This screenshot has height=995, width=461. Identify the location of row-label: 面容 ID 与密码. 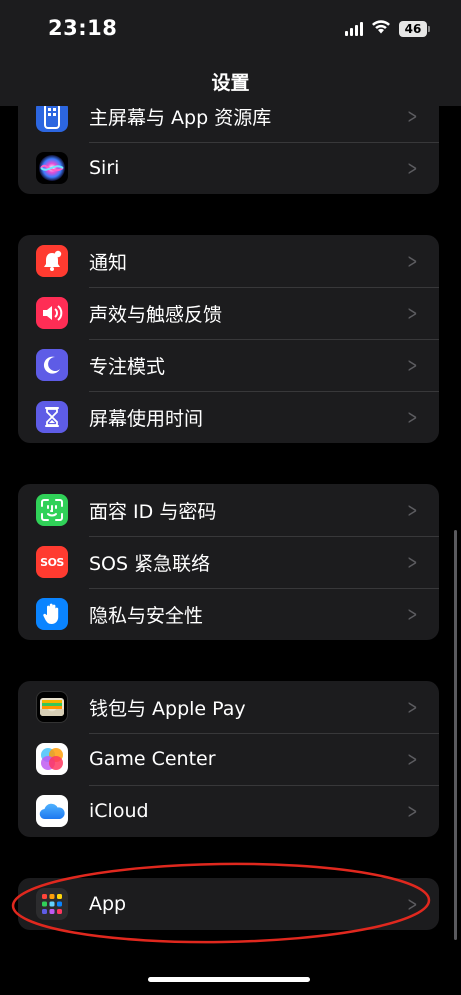
(153, 511).